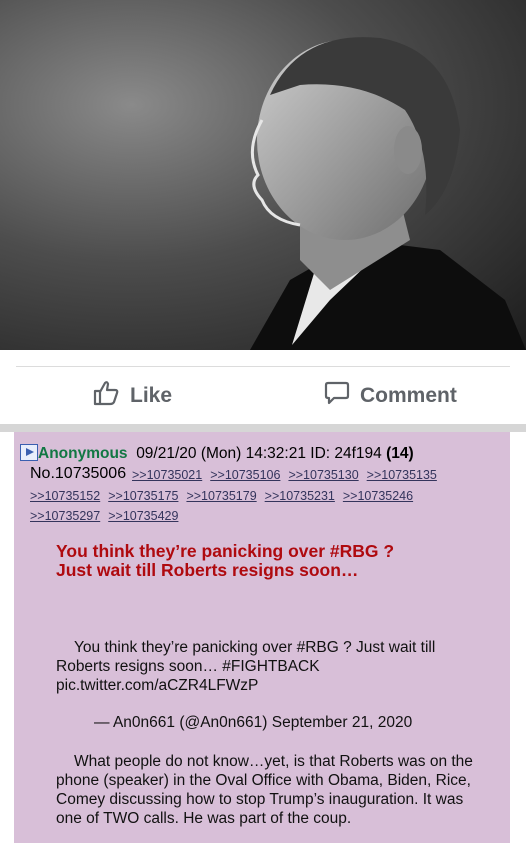 The image size is (526, 843). I want to click on section-divider, so click(263, 428).